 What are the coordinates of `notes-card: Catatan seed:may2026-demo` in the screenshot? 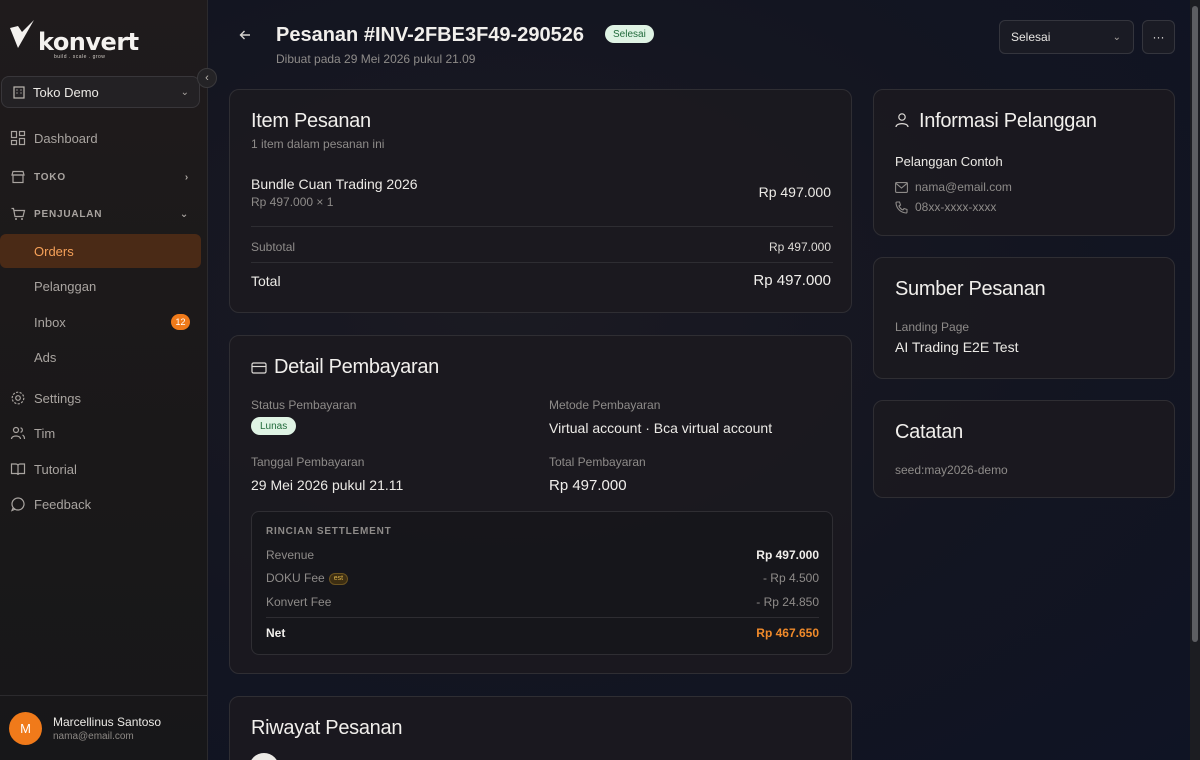 It's located at (1024, 449).